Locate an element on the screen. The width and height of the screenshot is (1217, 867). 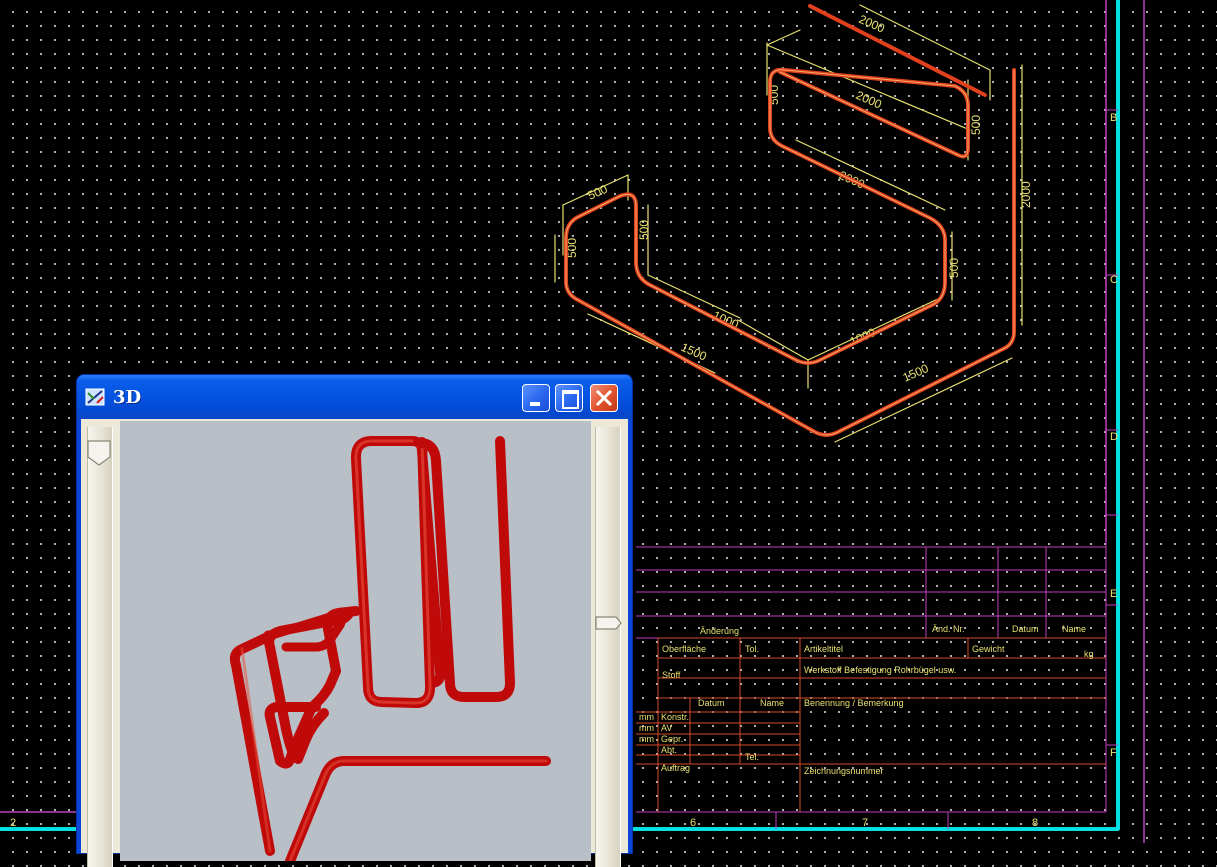
close-icon is located at coordinates (604, 398).